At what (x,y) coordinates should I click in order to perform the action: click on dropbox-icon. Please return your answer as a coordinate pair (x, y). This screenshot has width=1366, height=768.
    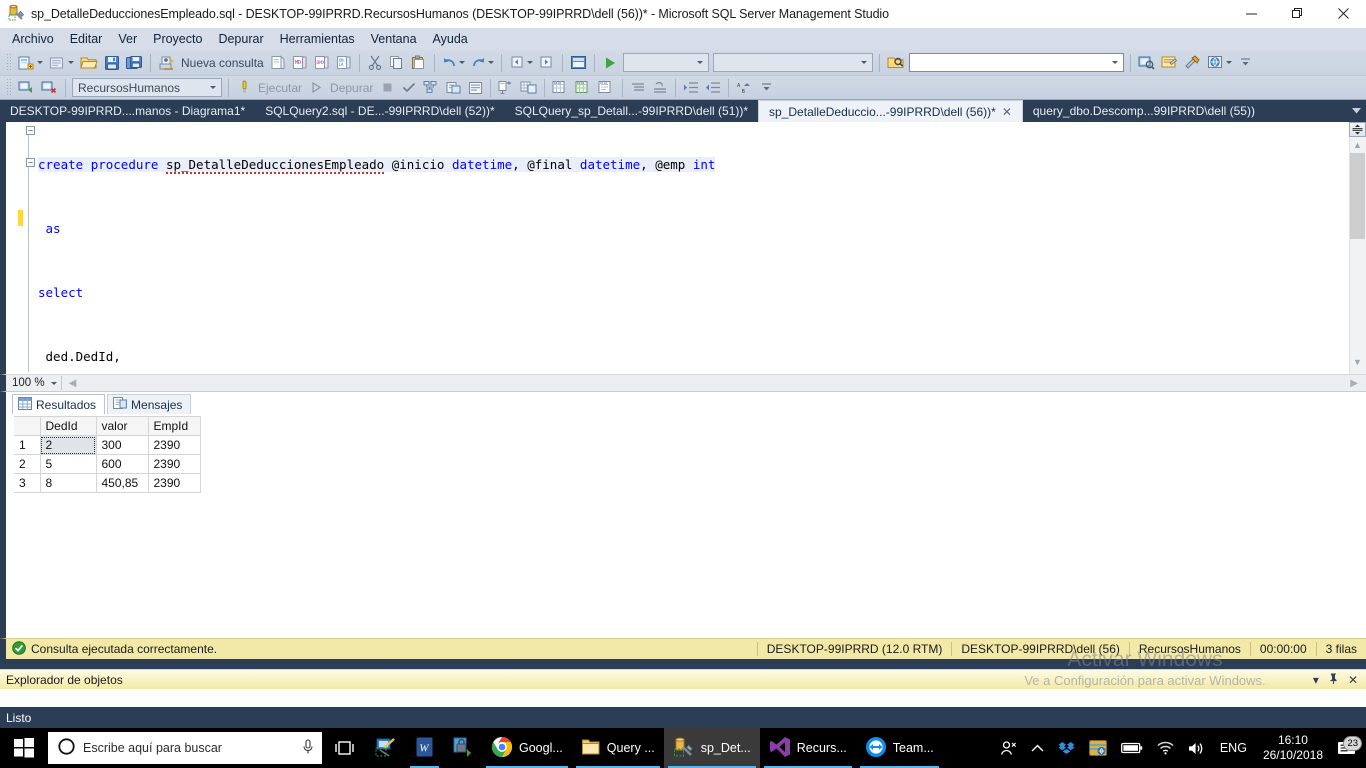
    Looking at the image, I should click on (1066, 748).